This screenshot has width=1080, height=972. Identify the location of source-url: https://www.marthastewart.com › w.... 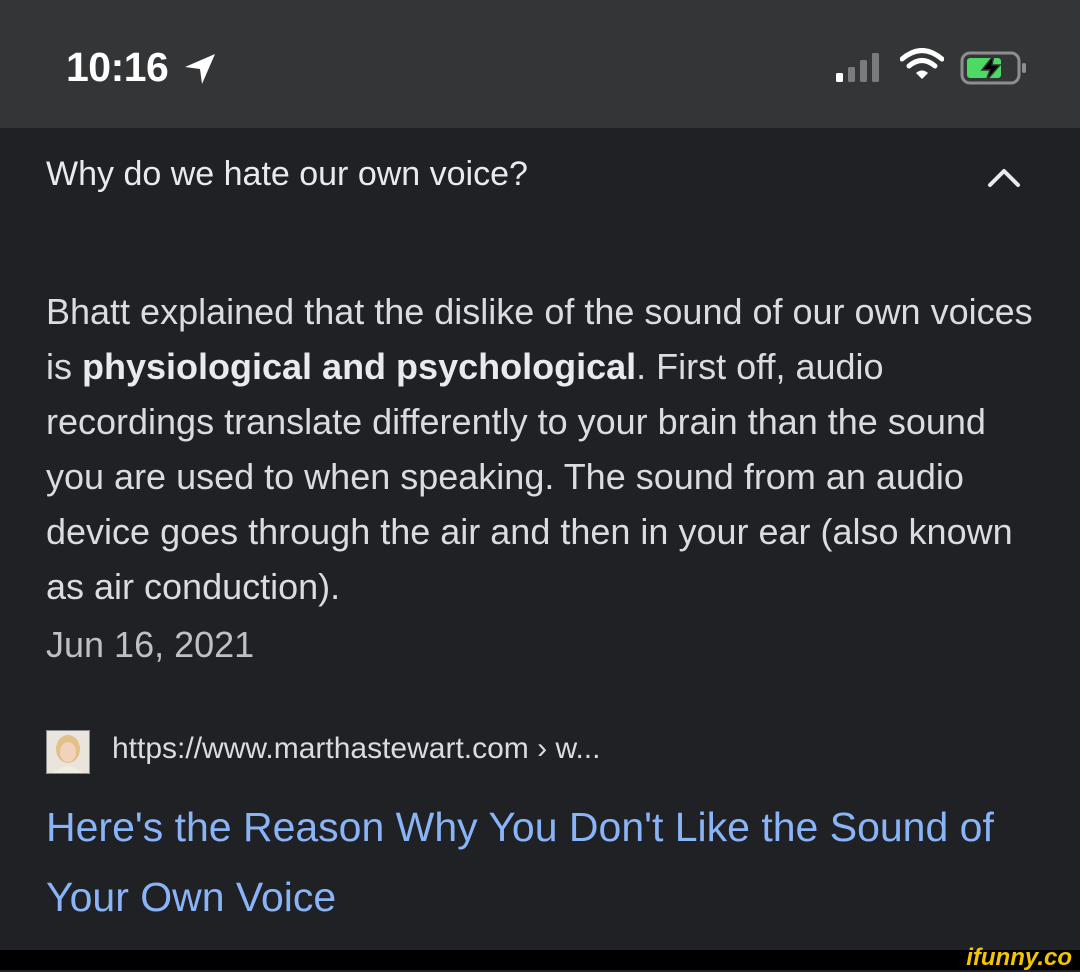
(356, 749).